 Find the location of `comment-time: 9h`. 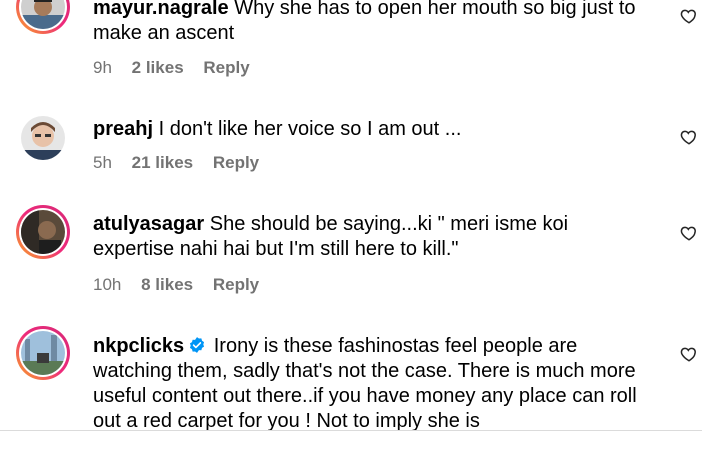

comment-time: 9h is located at coordinates (102, 67).